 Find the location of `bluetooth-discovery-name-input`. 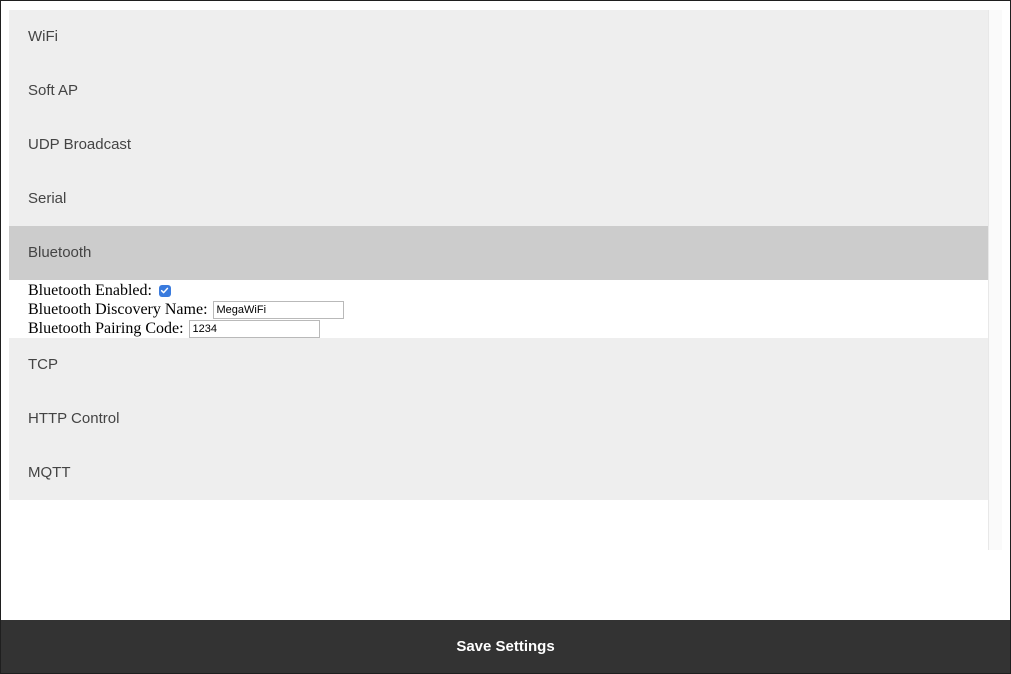

bluetooth-discovery-name-input is located at coordinates (278, 309).